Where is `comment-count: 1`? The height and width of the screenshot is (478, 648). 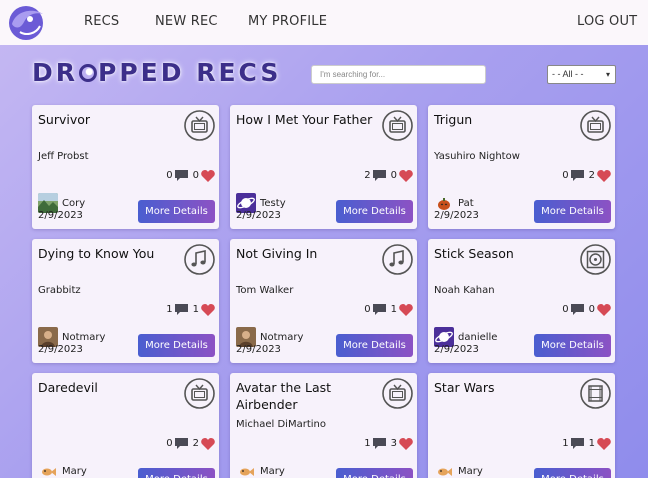 comment-count: 1 is located at coordinates (565, 443).